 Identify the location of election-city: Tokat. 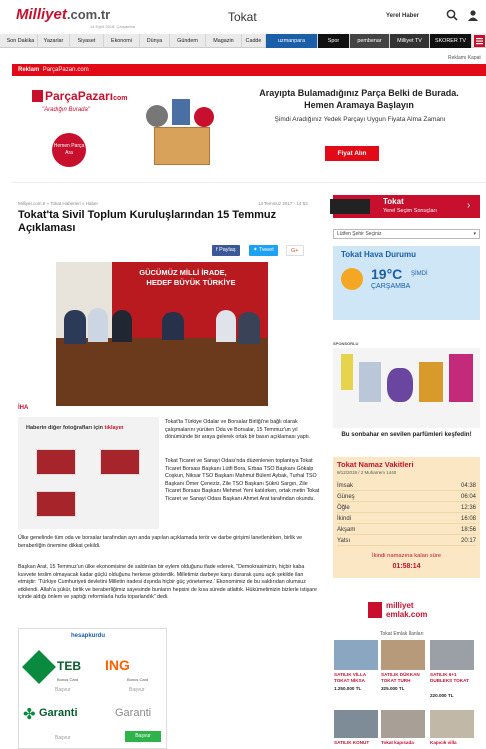
(393, 201).